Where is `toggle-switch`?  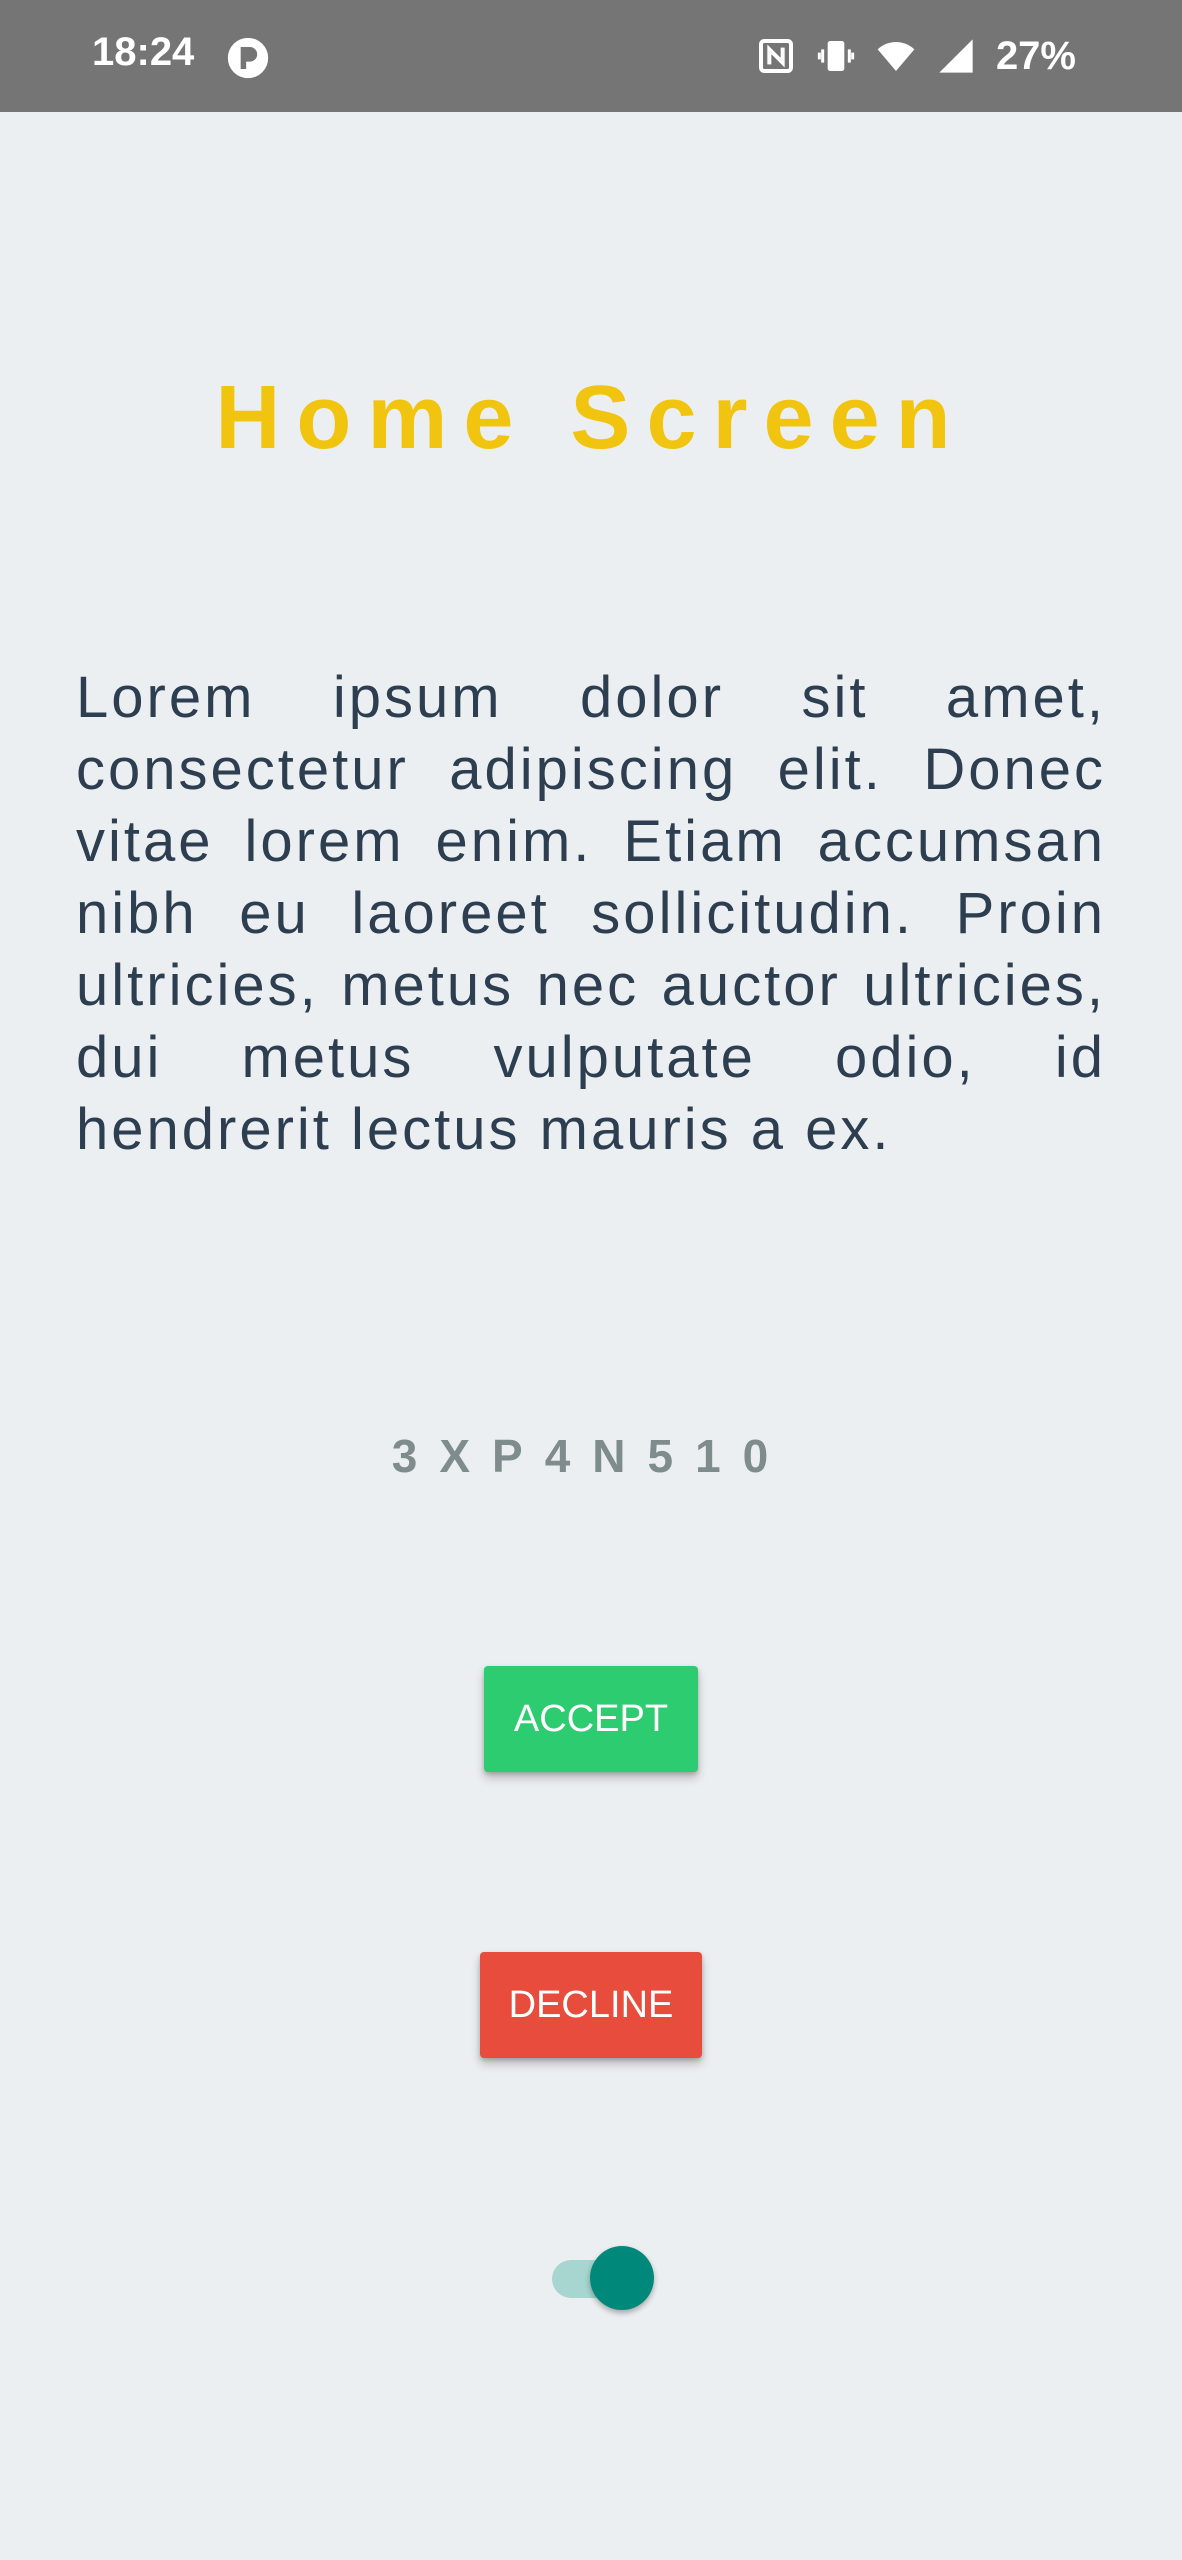 toggle-switch is located at coordinates (605, 2279).